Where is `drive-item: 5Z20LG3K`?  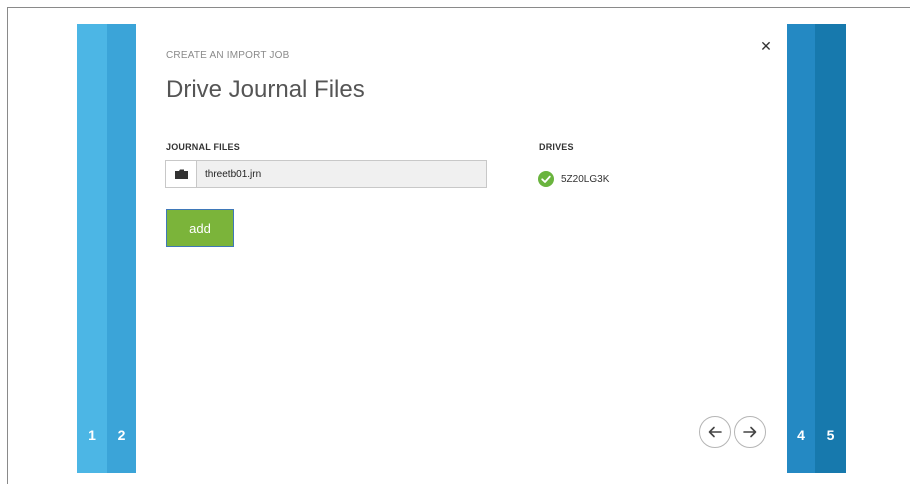 drive-item: 5Z20LG3K is located at coordinates (573, 179).